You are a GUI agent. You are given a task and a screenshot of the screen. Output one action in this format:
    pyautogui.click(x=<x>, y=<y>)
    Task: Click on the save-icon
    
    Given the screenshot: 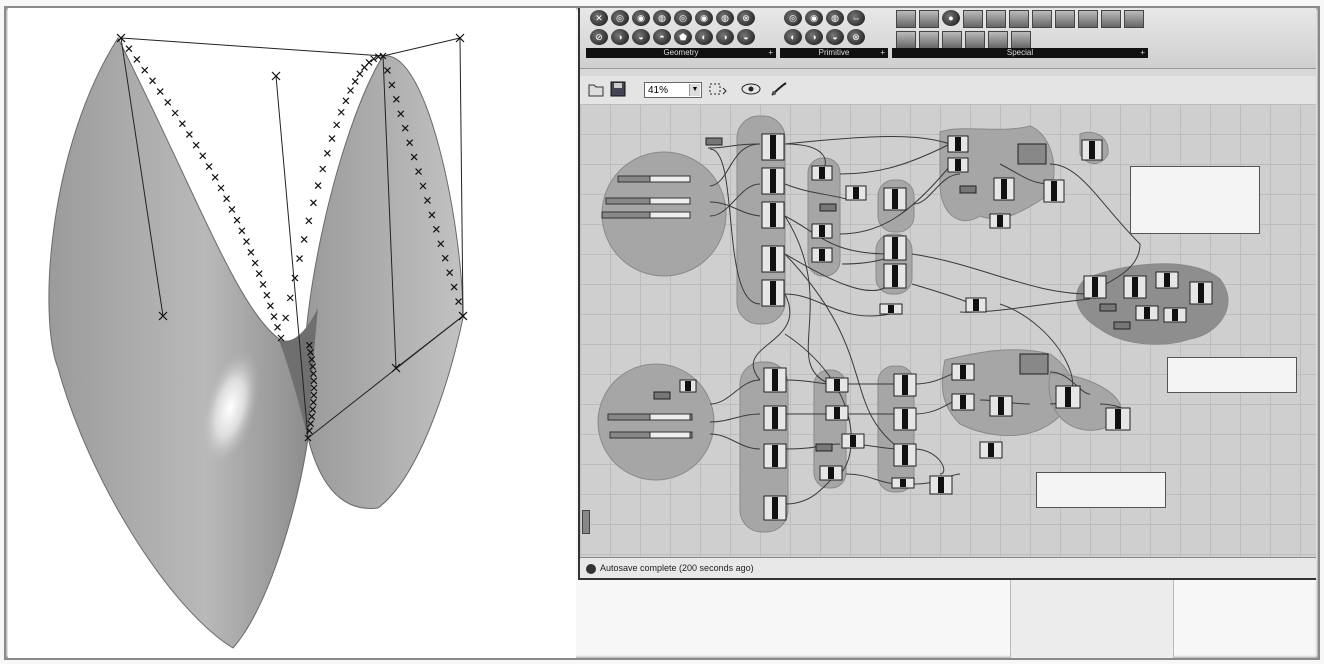 What is the action you would take?
    pyautogui.click(x=618, y=90)
    